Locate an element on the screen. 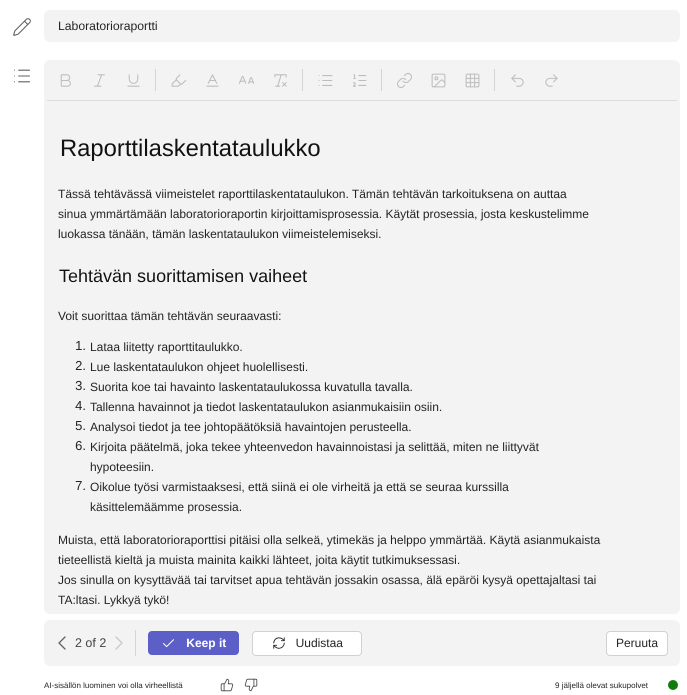 Image resolution: width=687 pixels, height=695 pixels. table-icon is located at coordinates (472, 80).